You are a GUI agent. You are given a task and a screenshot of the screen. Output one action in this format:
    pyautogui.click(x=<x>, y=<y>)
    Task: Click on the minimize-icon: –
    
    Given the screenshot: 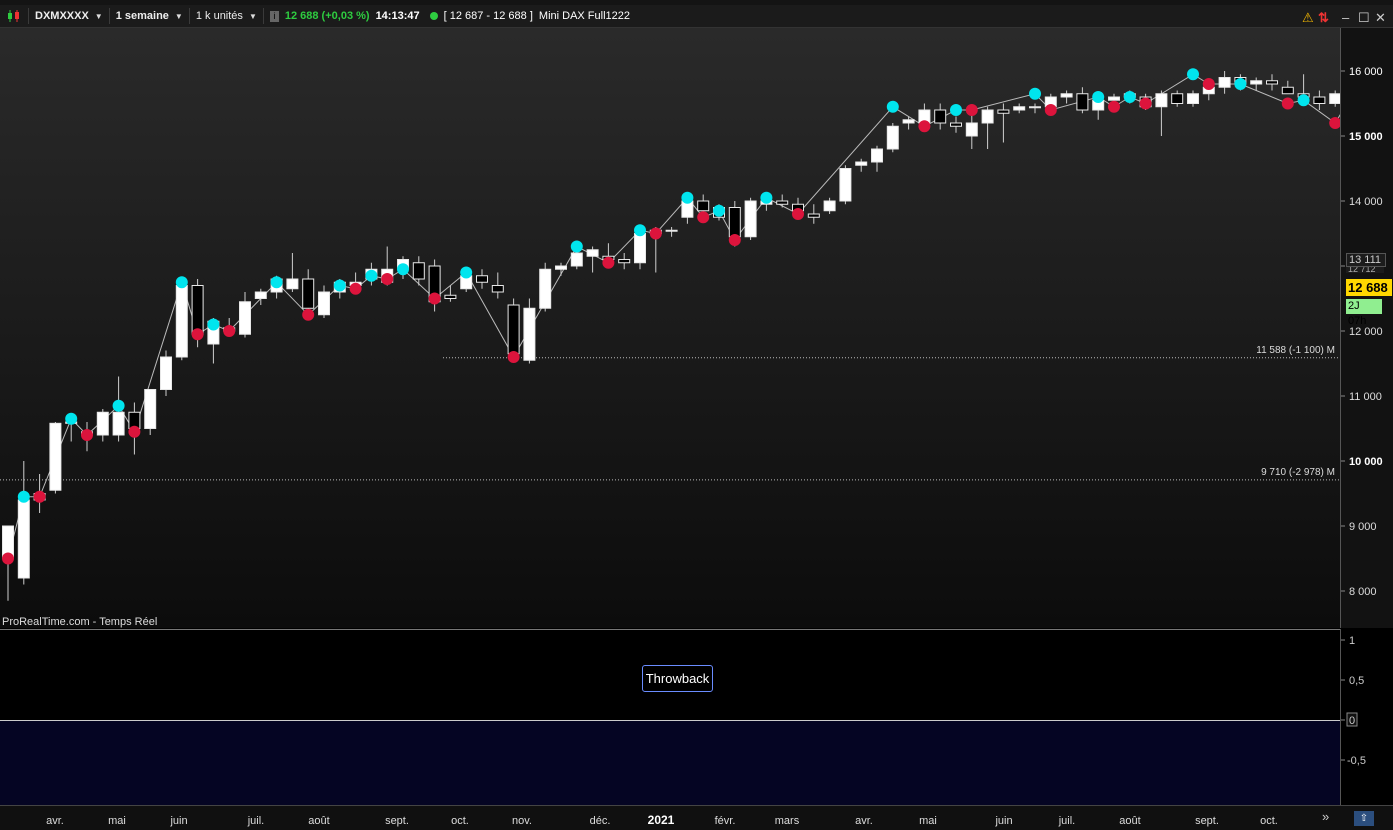 What is the action you would take?
    pyautogui.click(x=1345, y=17)
    